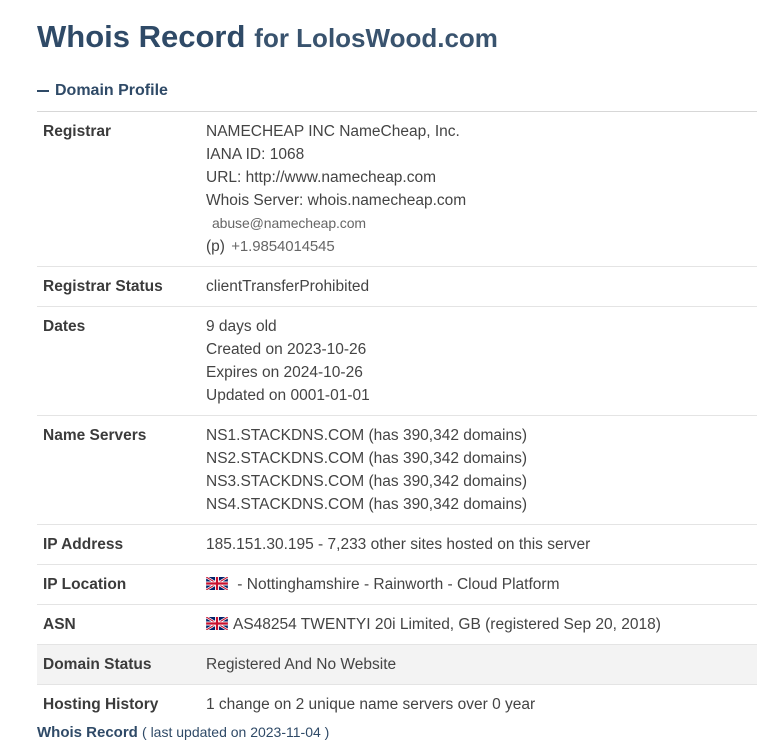 The height and width of the screenshot is (749, 757). Describe the element at coordinates (333, 131) in the screenshot. I see `registrar-name: NAMECHEAP INC NameCheap, Inc.` at that location.